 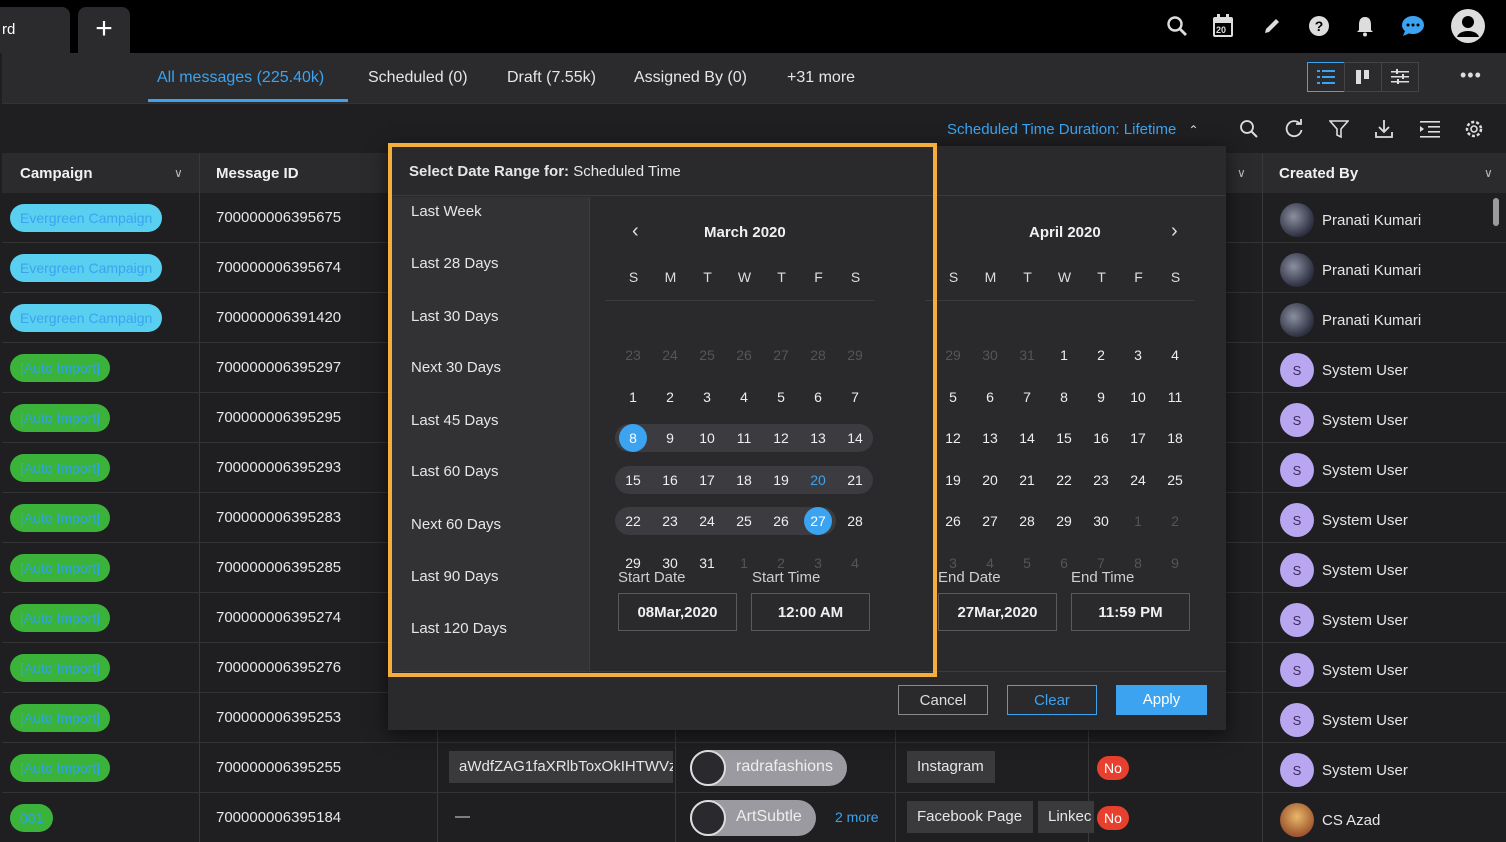 I want to click on calendar-day: 11, so click(x=744, y=438).